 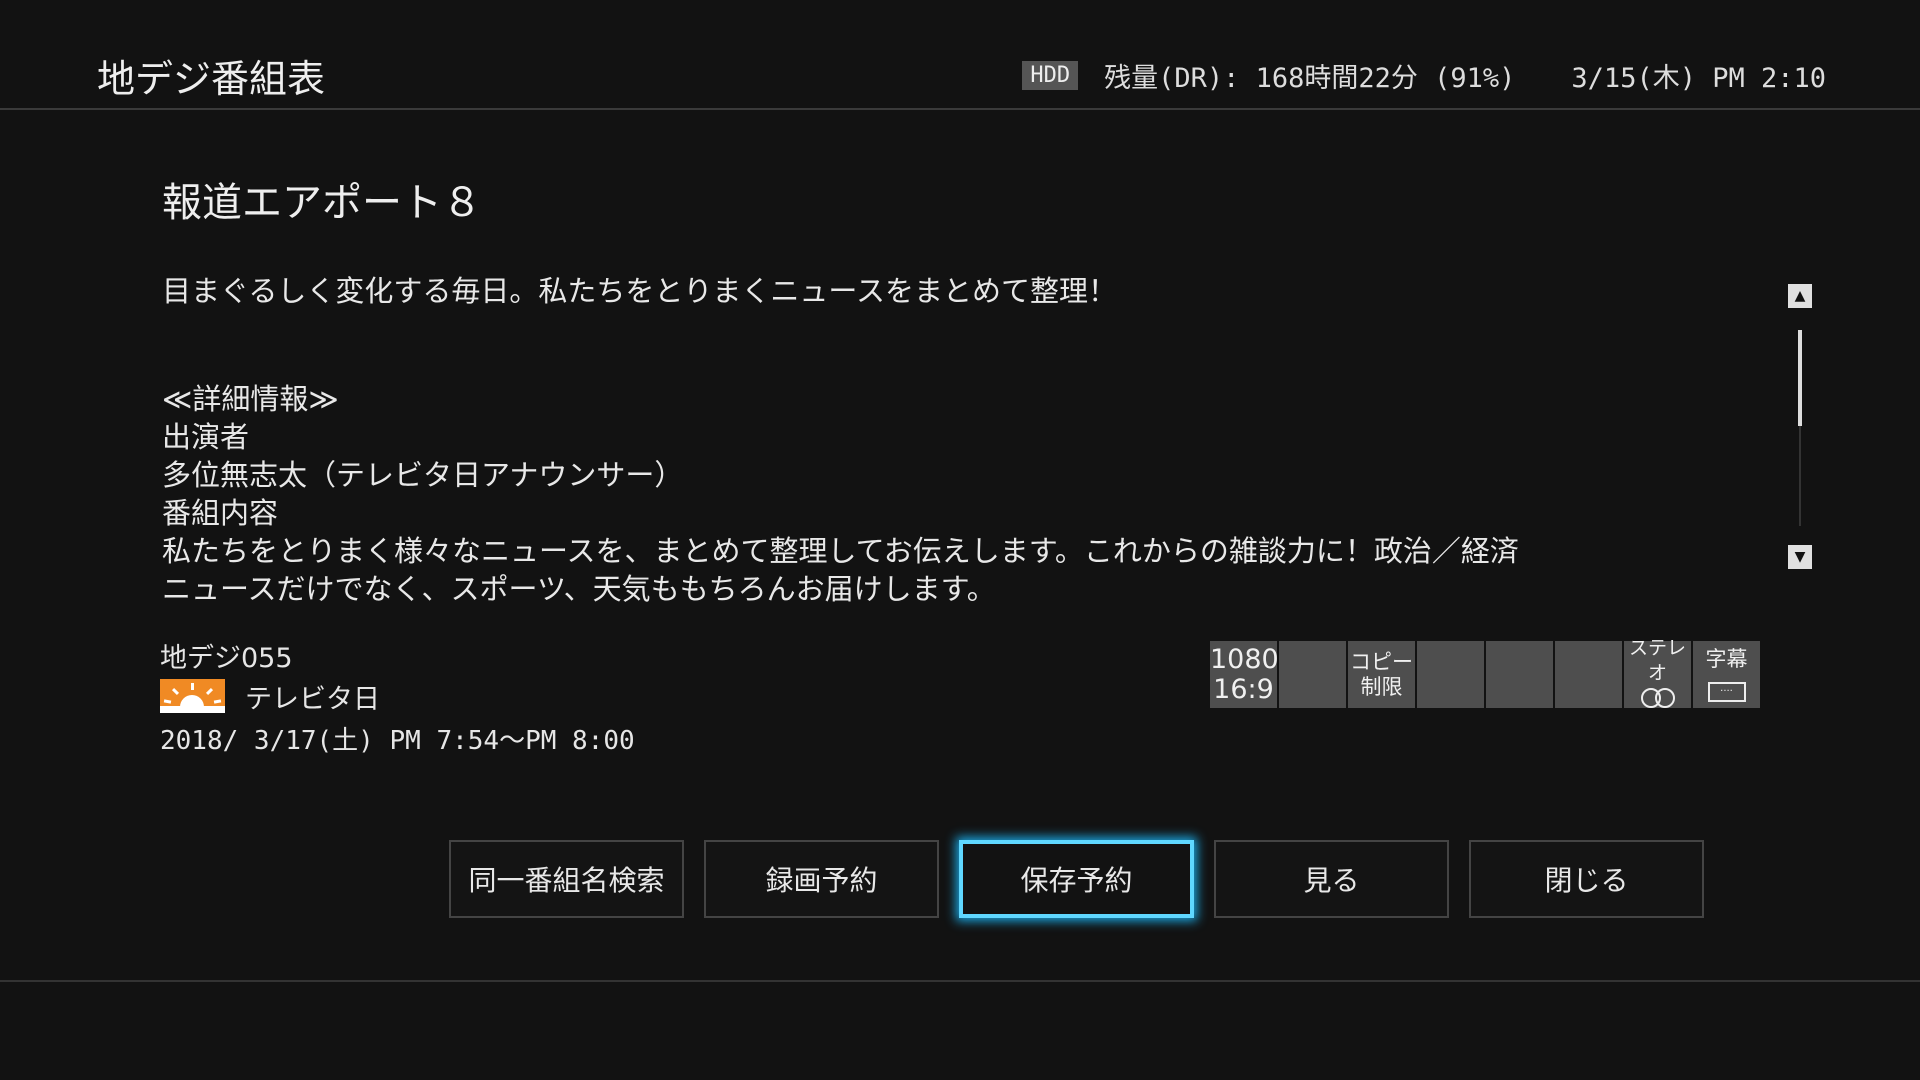 What do you see at coordinates (423, 475) in the screenshot?
I see `cast-value: 多位無志太（テレビタ日アナウンサー）` at bounding box center [423, 475].